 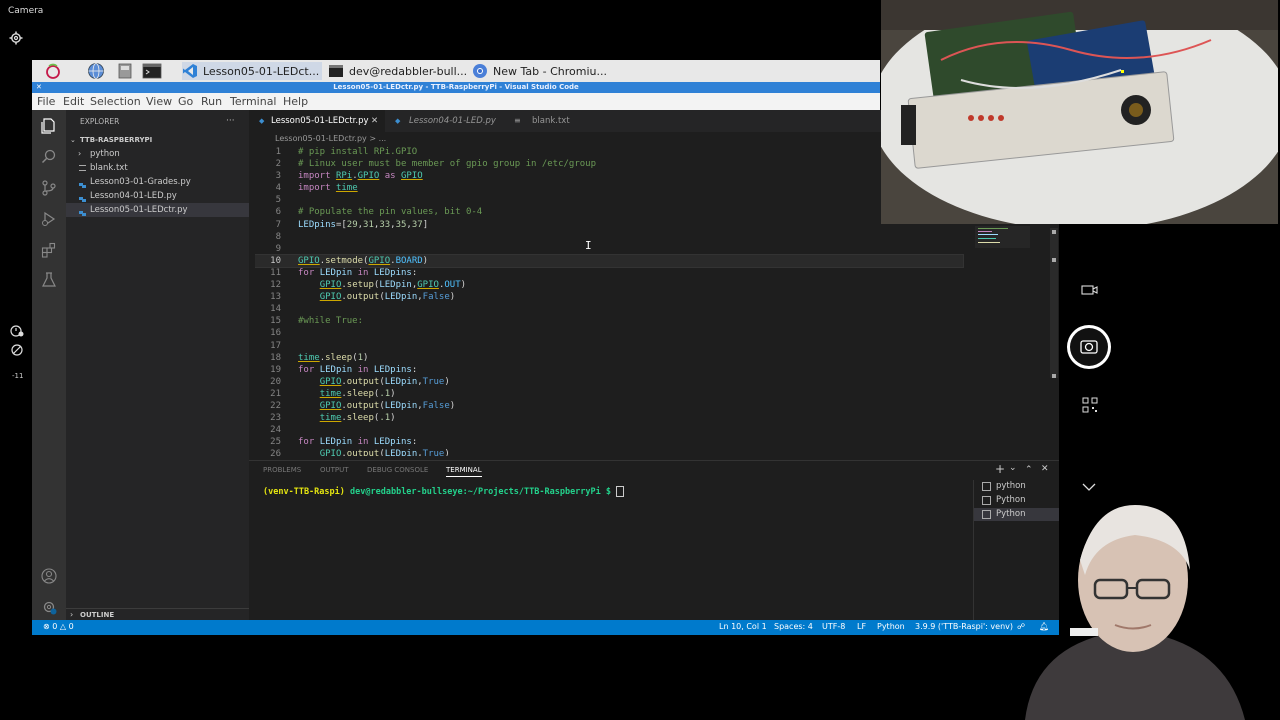 I want to click on panel-tab-debug-console: DEBUG CONSOLE, so click(x=397, y=470).